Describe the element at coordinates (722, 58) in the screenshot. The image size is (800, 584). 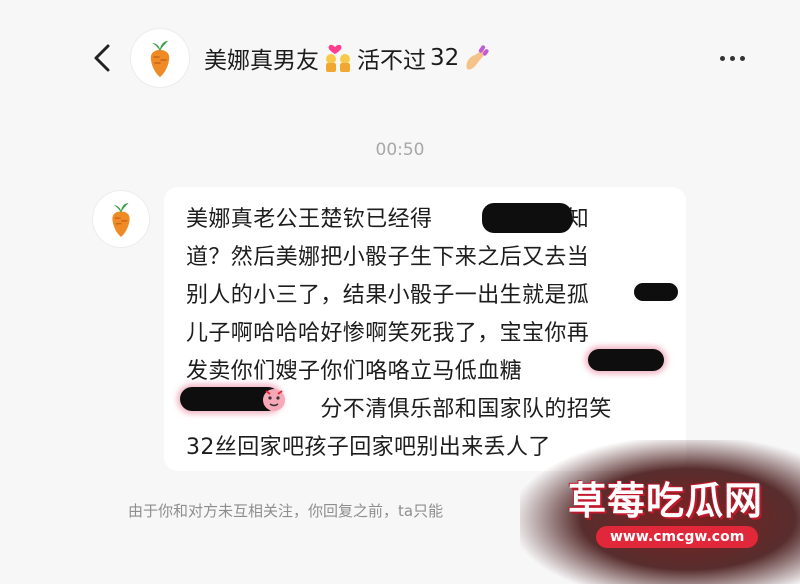
I see `more-dots-icon` at that location.